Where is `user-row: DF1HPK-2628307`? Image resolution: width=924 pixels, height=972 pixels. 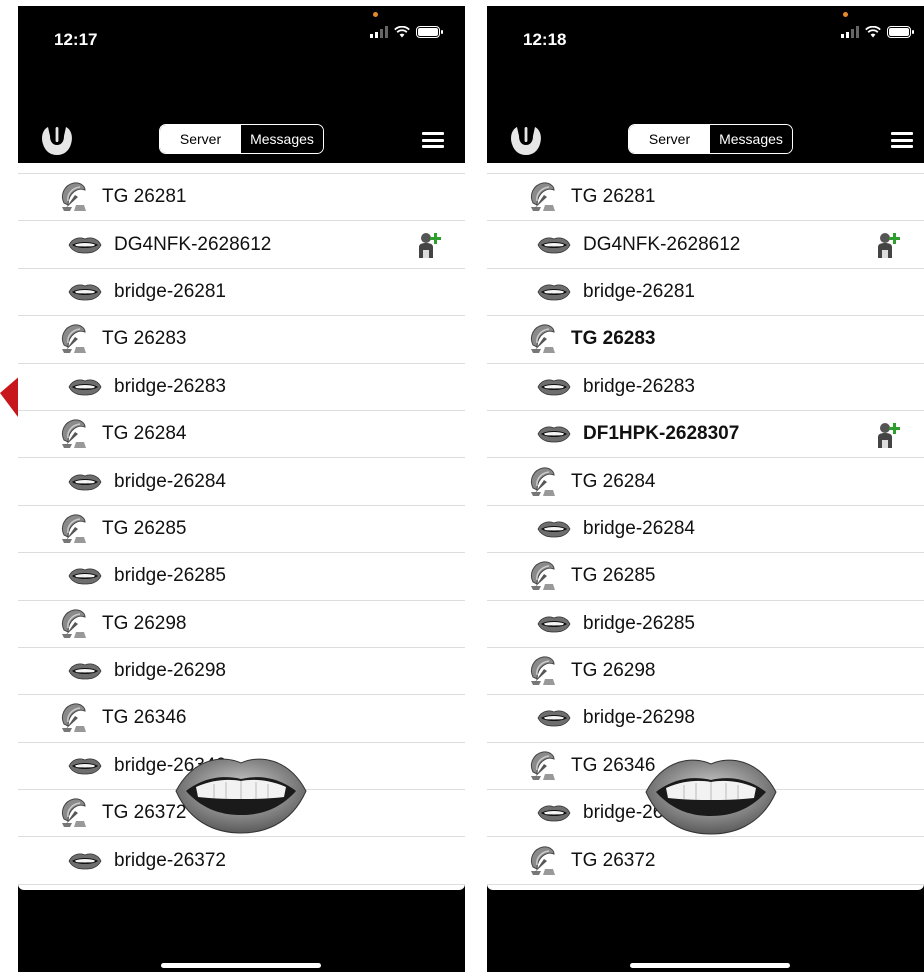
user-row: DF1HPK-2628307 is located at coordinates (705, 435).